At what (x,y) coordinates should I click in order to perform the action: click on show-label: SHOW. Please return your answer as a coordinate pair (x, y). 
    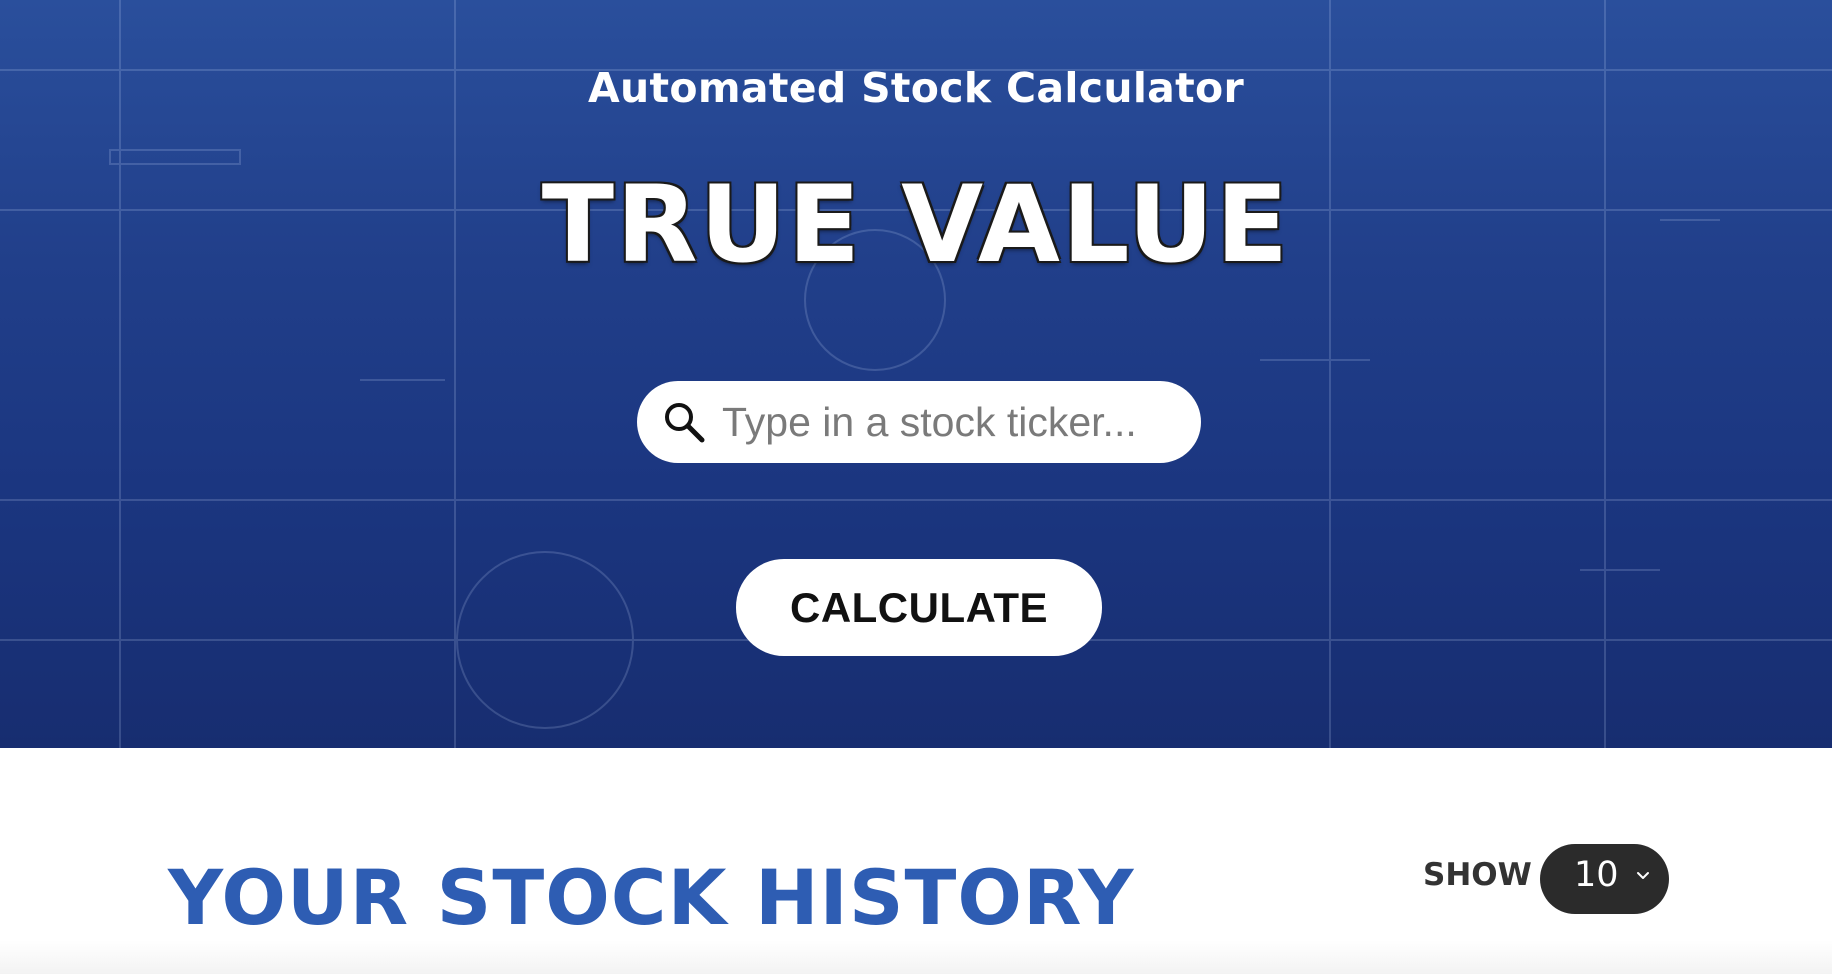
    Looking at the image, I should click on (1477, 875).